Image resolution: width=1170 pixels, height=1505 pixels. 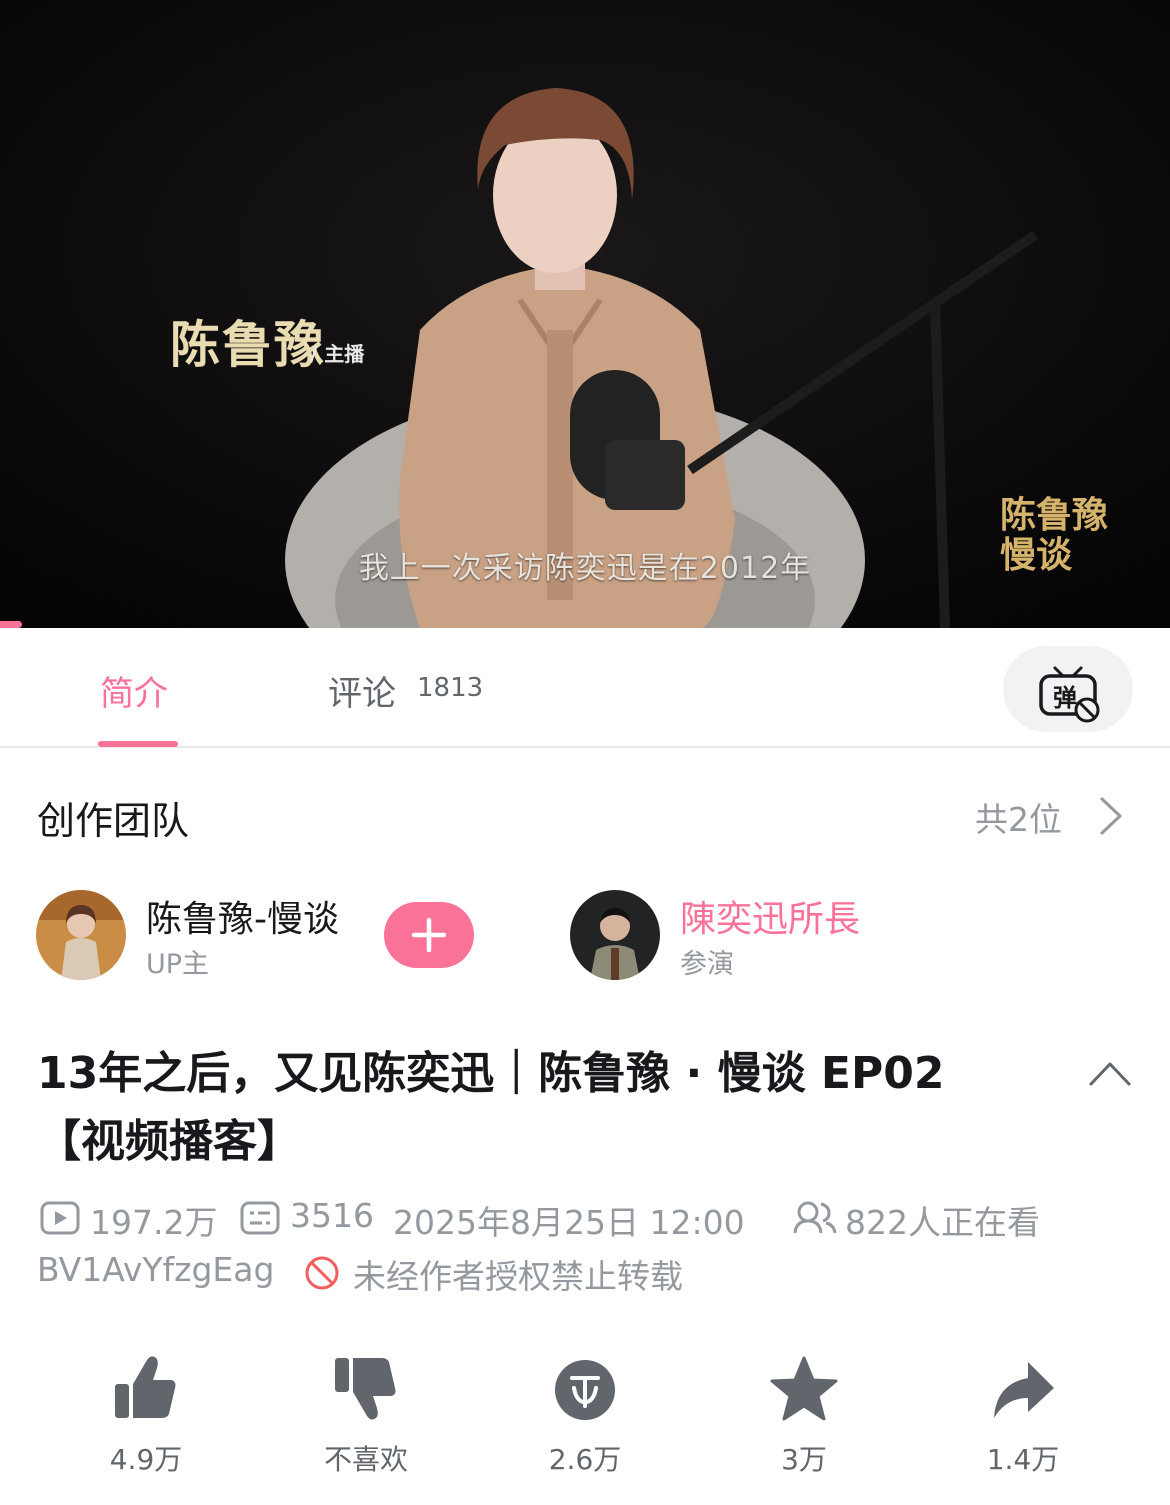 I want to click on dislike-label: 不喜欢, so click(x=365, y=1459).